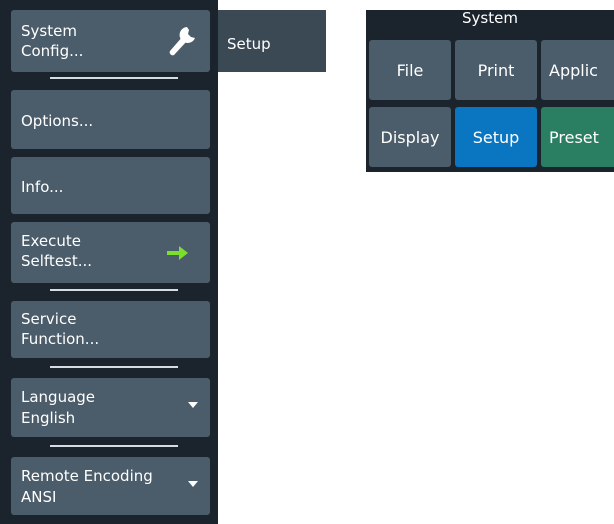  Describe the element at coordinates (49, 31) in the screenshot. I see `system-config-label-line1: System` at that location.